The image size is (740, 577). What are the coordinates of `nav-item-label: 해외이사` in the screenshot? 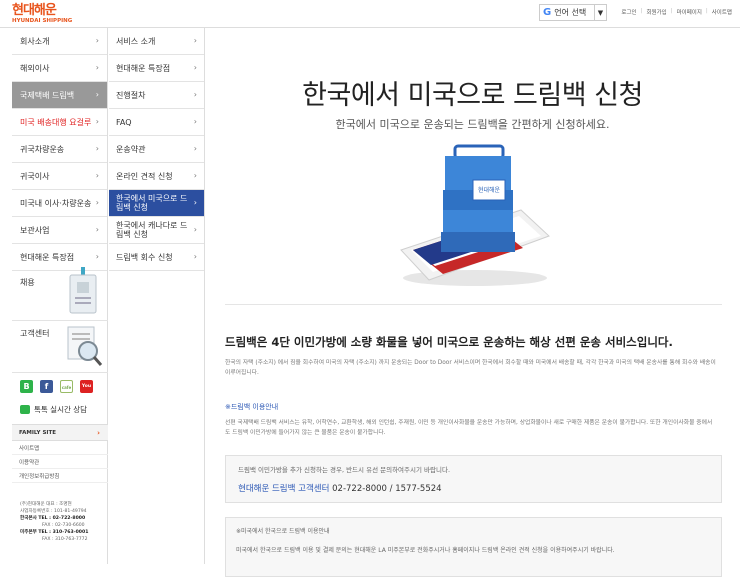 It's located at (35, 68).